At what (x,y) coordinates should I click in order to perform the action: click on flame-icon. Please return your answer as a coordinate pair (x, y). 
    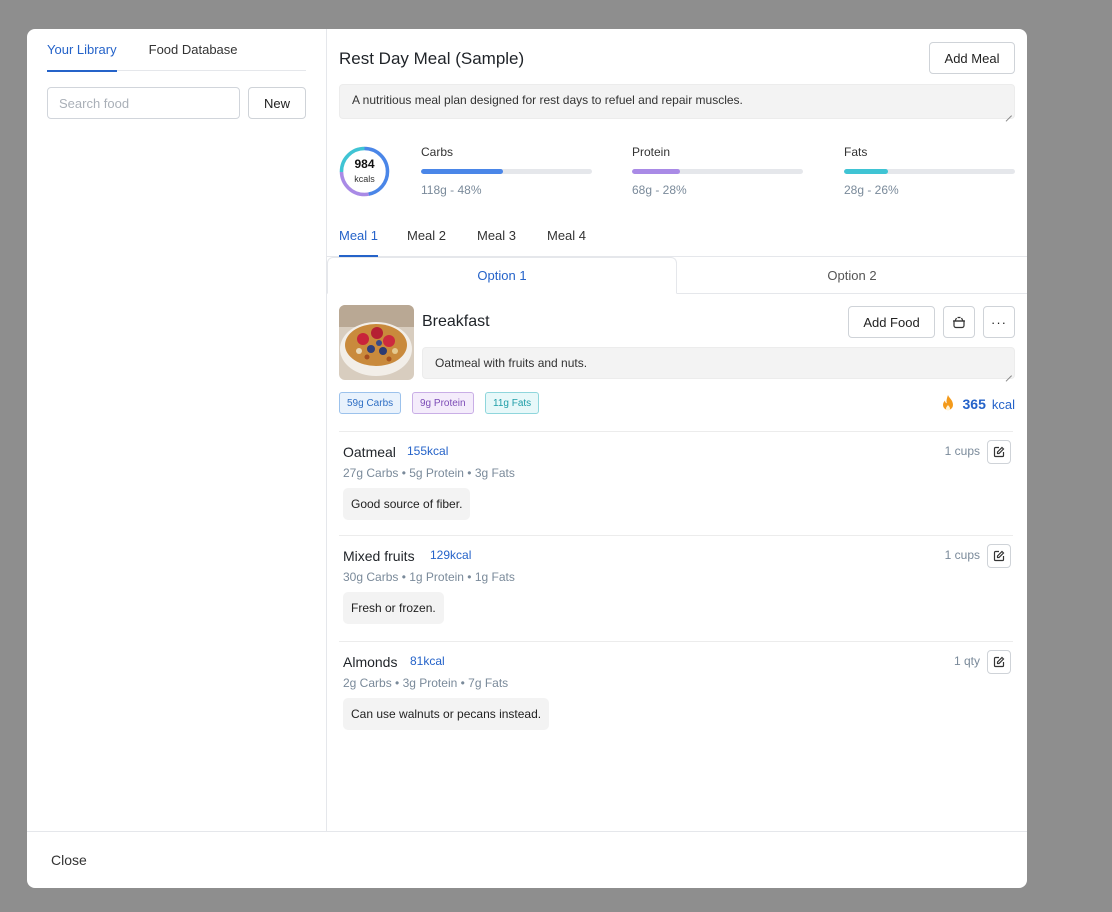
    Looking at the image, I should click on (947, 403).